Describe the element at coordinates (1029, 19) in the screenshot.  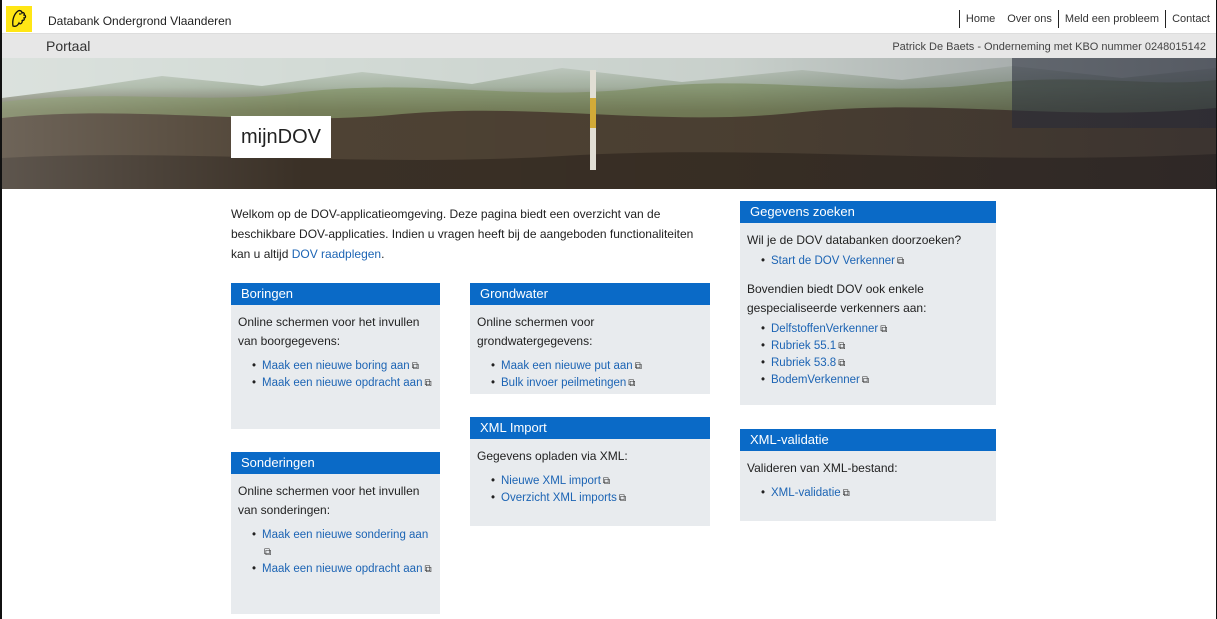
I see `nav-over-ons-link: Over ons` at that location.